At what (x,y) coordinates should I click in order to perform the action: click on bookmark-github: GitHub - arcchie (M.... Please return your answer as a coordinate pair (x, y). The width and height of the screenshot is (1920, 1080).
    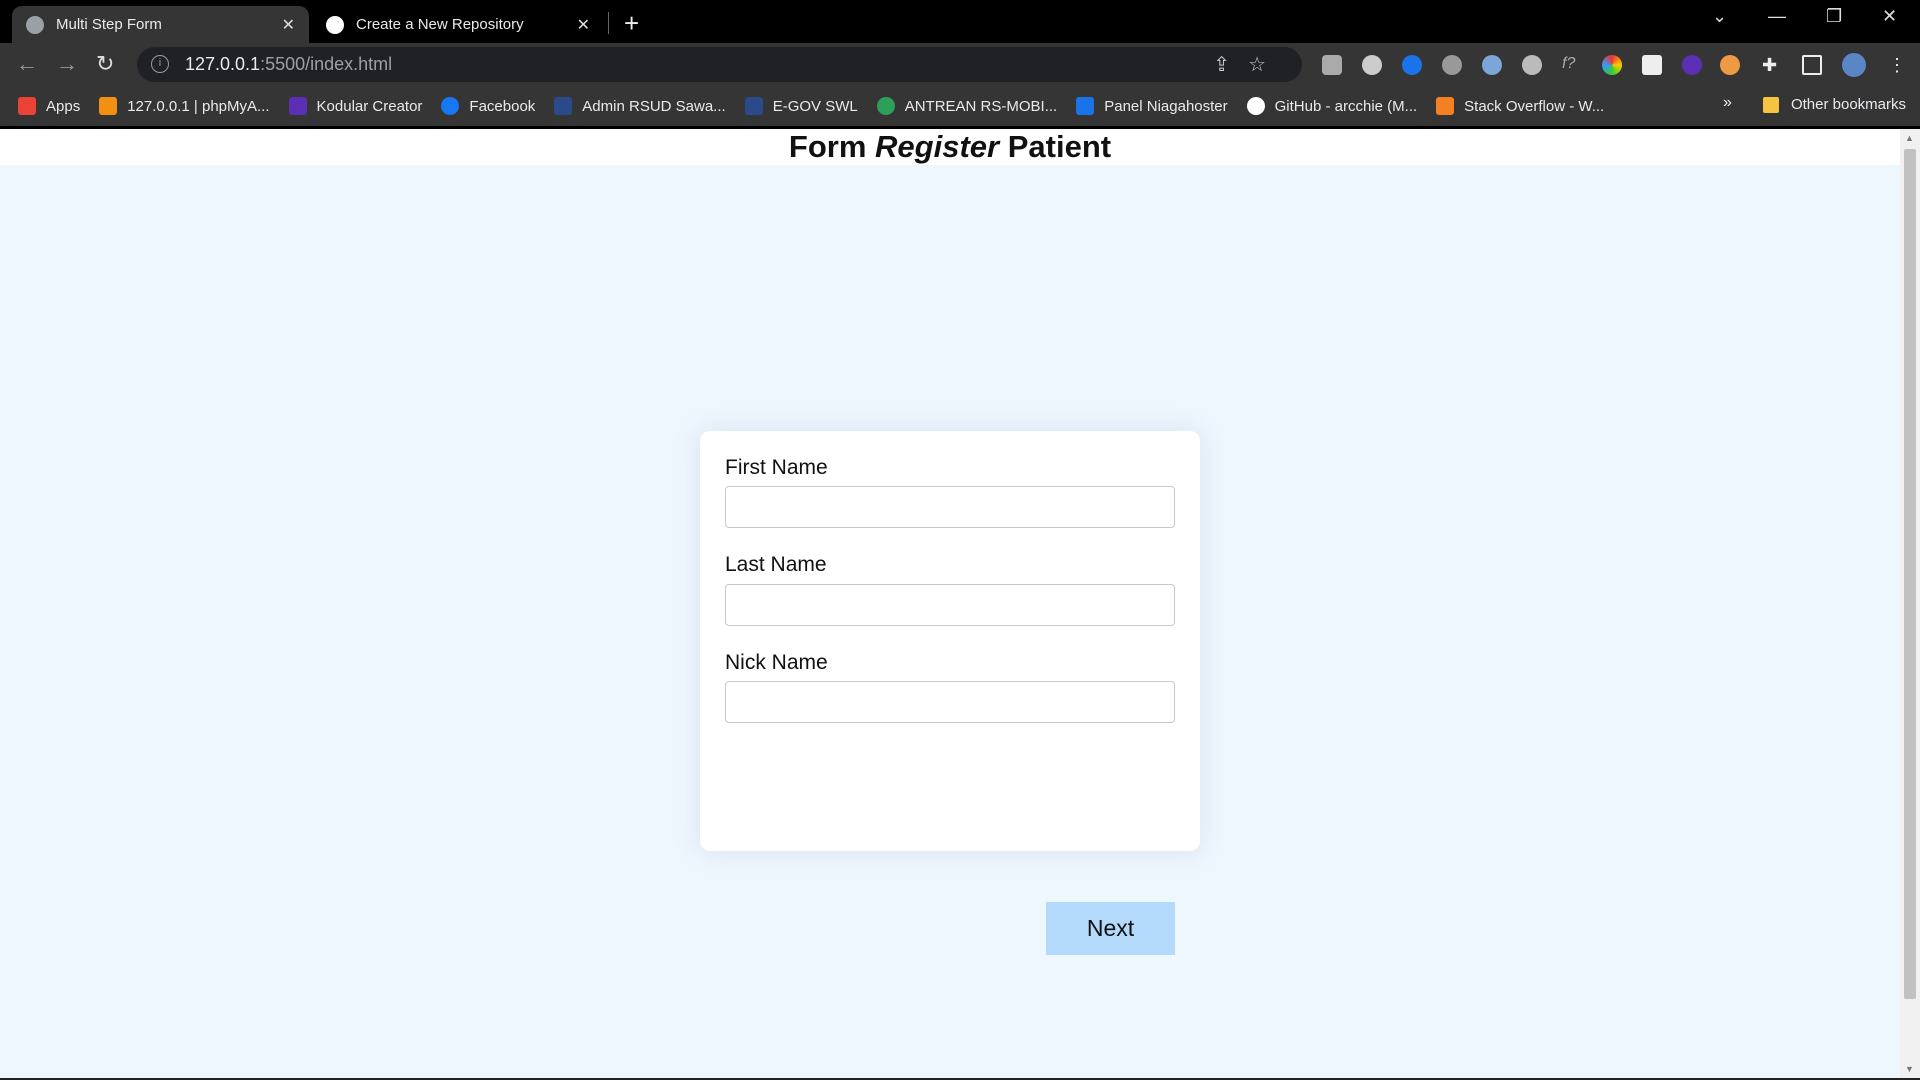
    Looking at the image, I should click on (1332, 106).